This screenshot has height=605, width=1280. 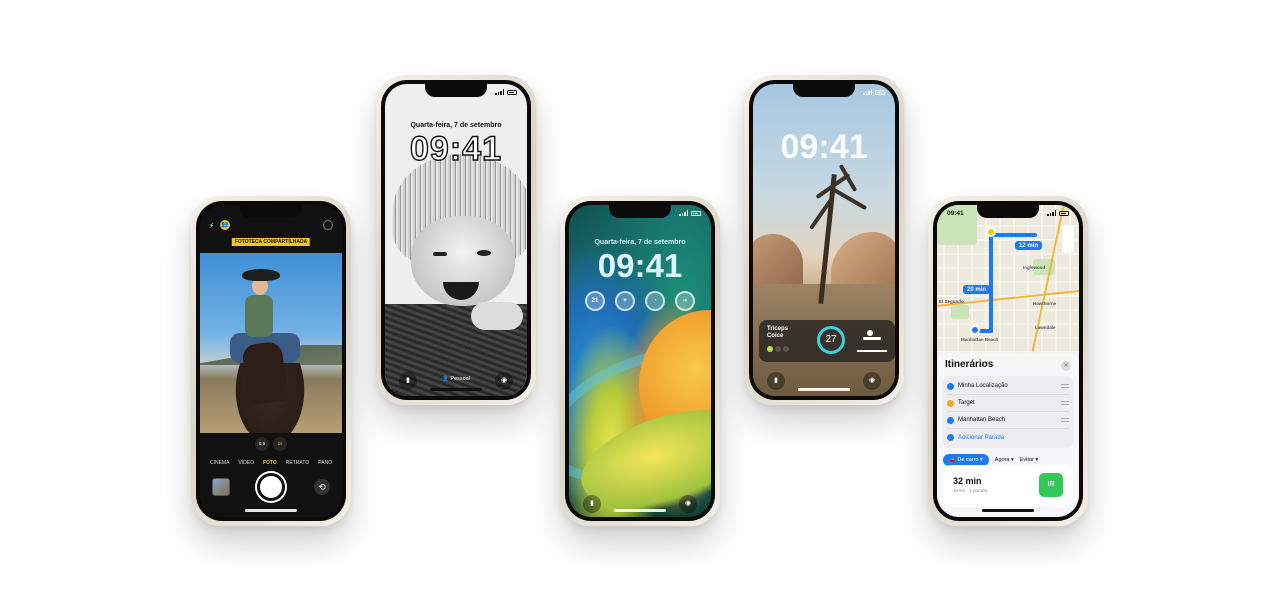 I want to click on destination-pin-icon, so click(x=975, y=330).